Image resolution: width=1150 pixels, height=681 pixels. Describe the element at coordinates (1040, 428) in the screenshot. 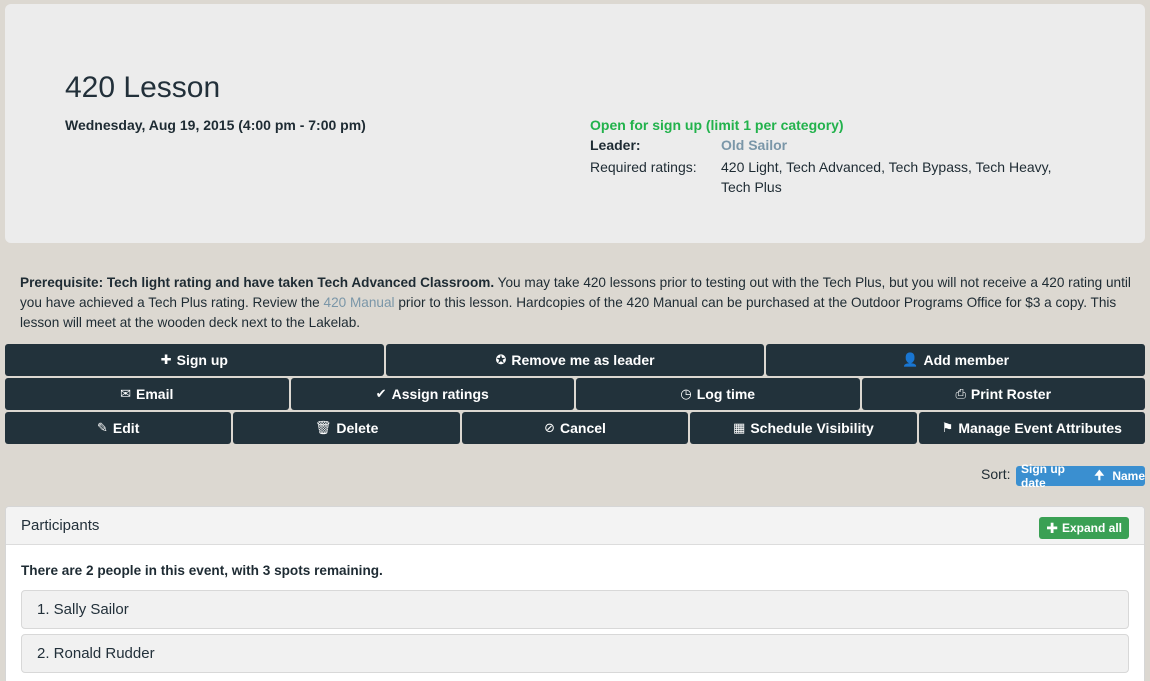

I see `button-label: Manage Event Attributes` at that location.